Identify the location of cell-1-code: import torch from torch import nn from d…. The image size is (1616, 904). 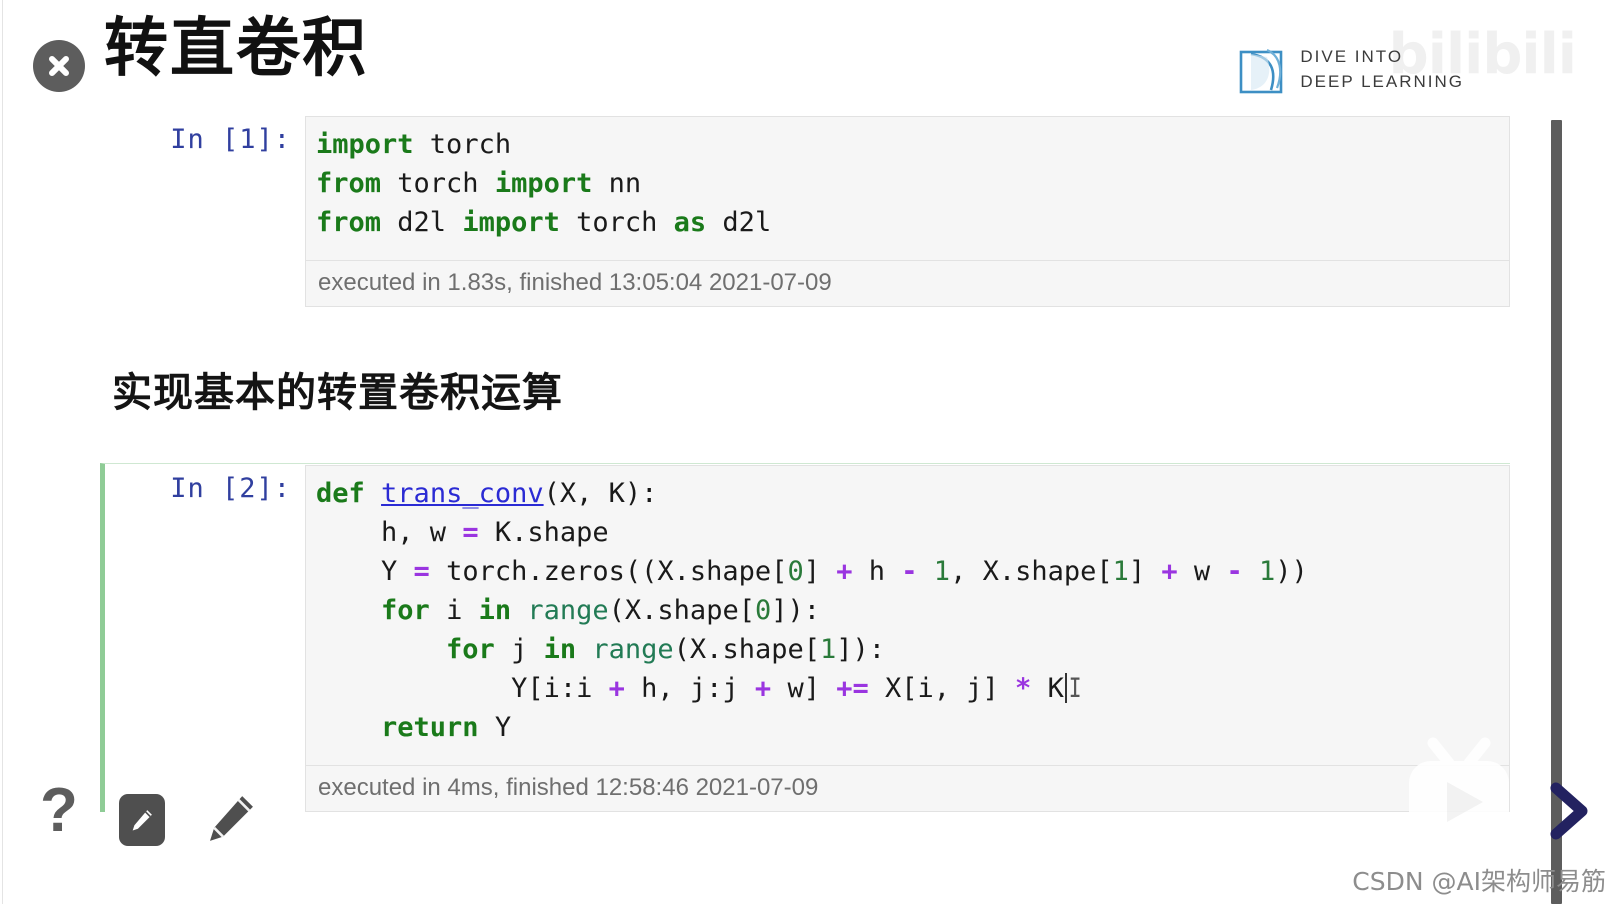
(907, 183).